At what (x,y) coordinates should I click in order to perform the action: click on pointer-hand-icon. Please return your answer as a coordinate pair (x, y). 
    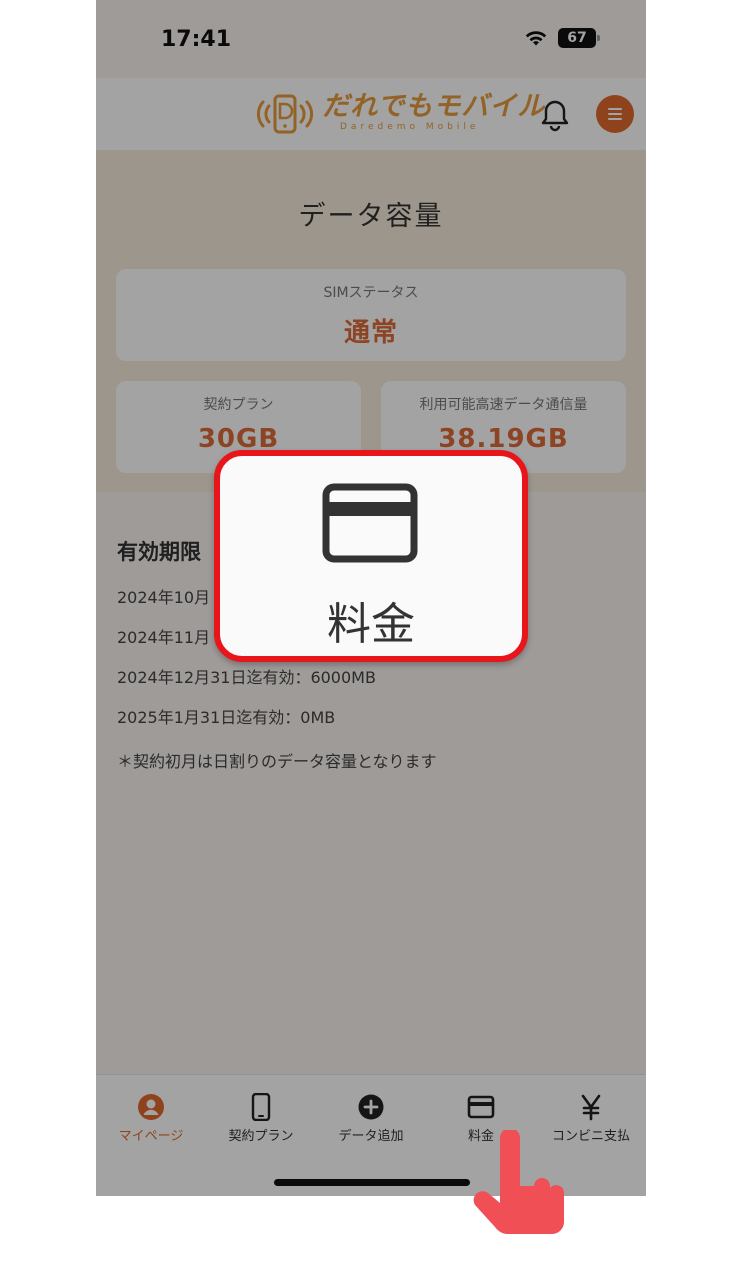
    Looking at the image, I should click on (518, 1182).